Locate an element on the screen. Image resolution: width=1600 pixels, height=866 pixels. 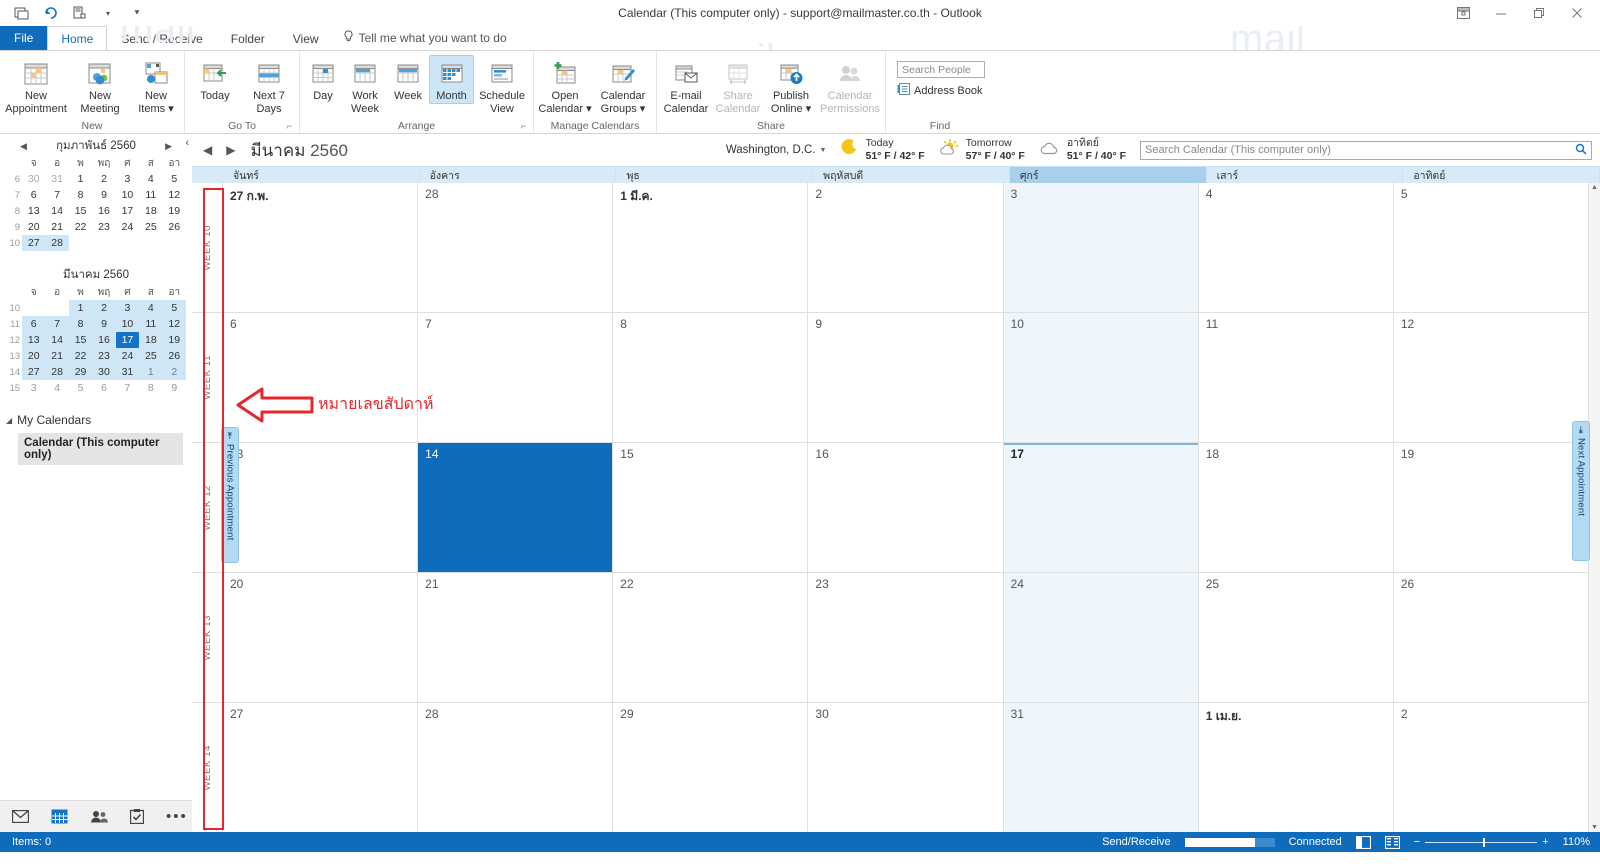
zoom-in-icon: + is located at coordinates (1545, 842).